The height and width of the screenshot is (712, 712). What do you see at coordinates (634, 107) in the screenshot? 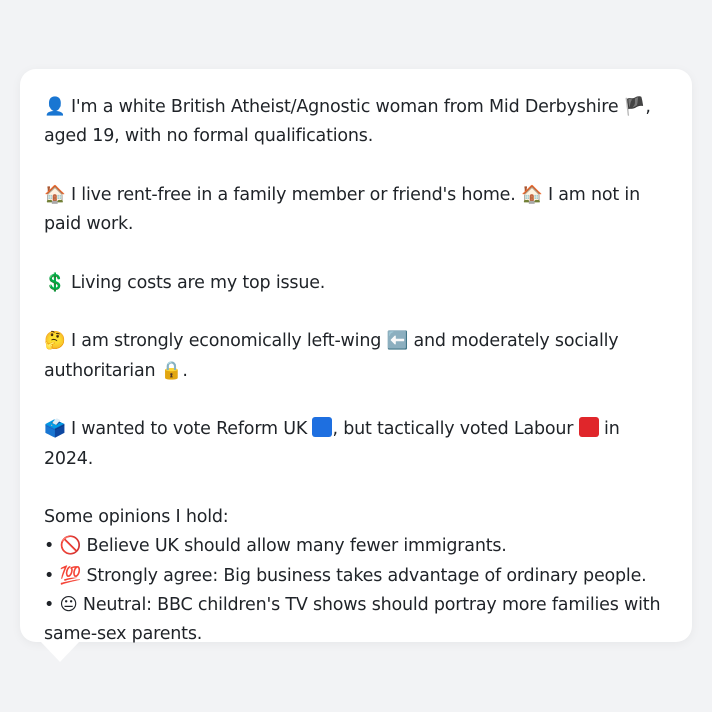
I see `england-flag-icon: 🏴` at bounding box center [634, 107].